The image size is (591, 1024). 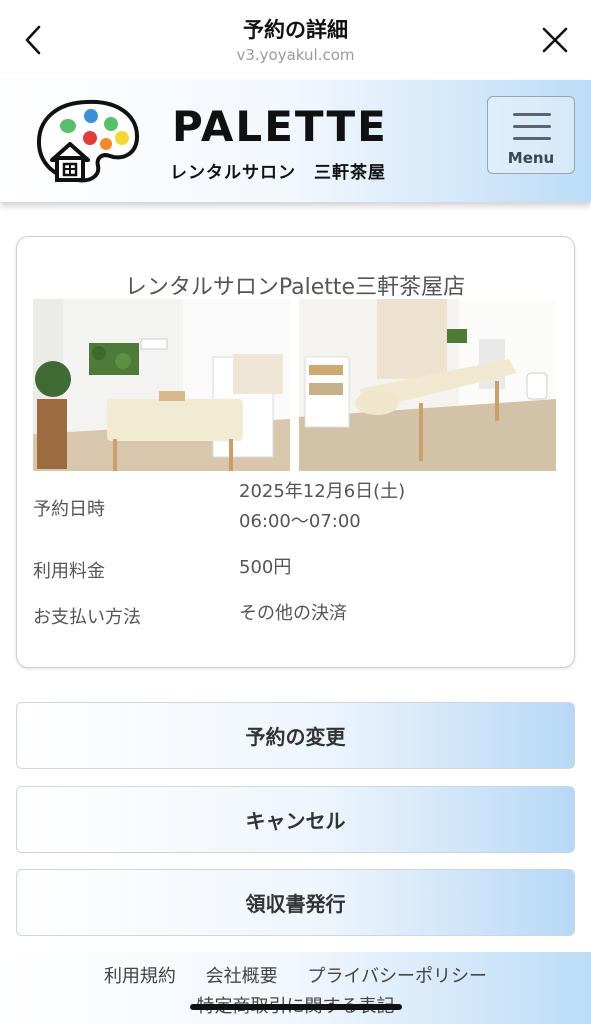 What do you see at coordinates (532, 114) in the screenshot?
I see `hamburger-icon` at bounding box center [532, 114].